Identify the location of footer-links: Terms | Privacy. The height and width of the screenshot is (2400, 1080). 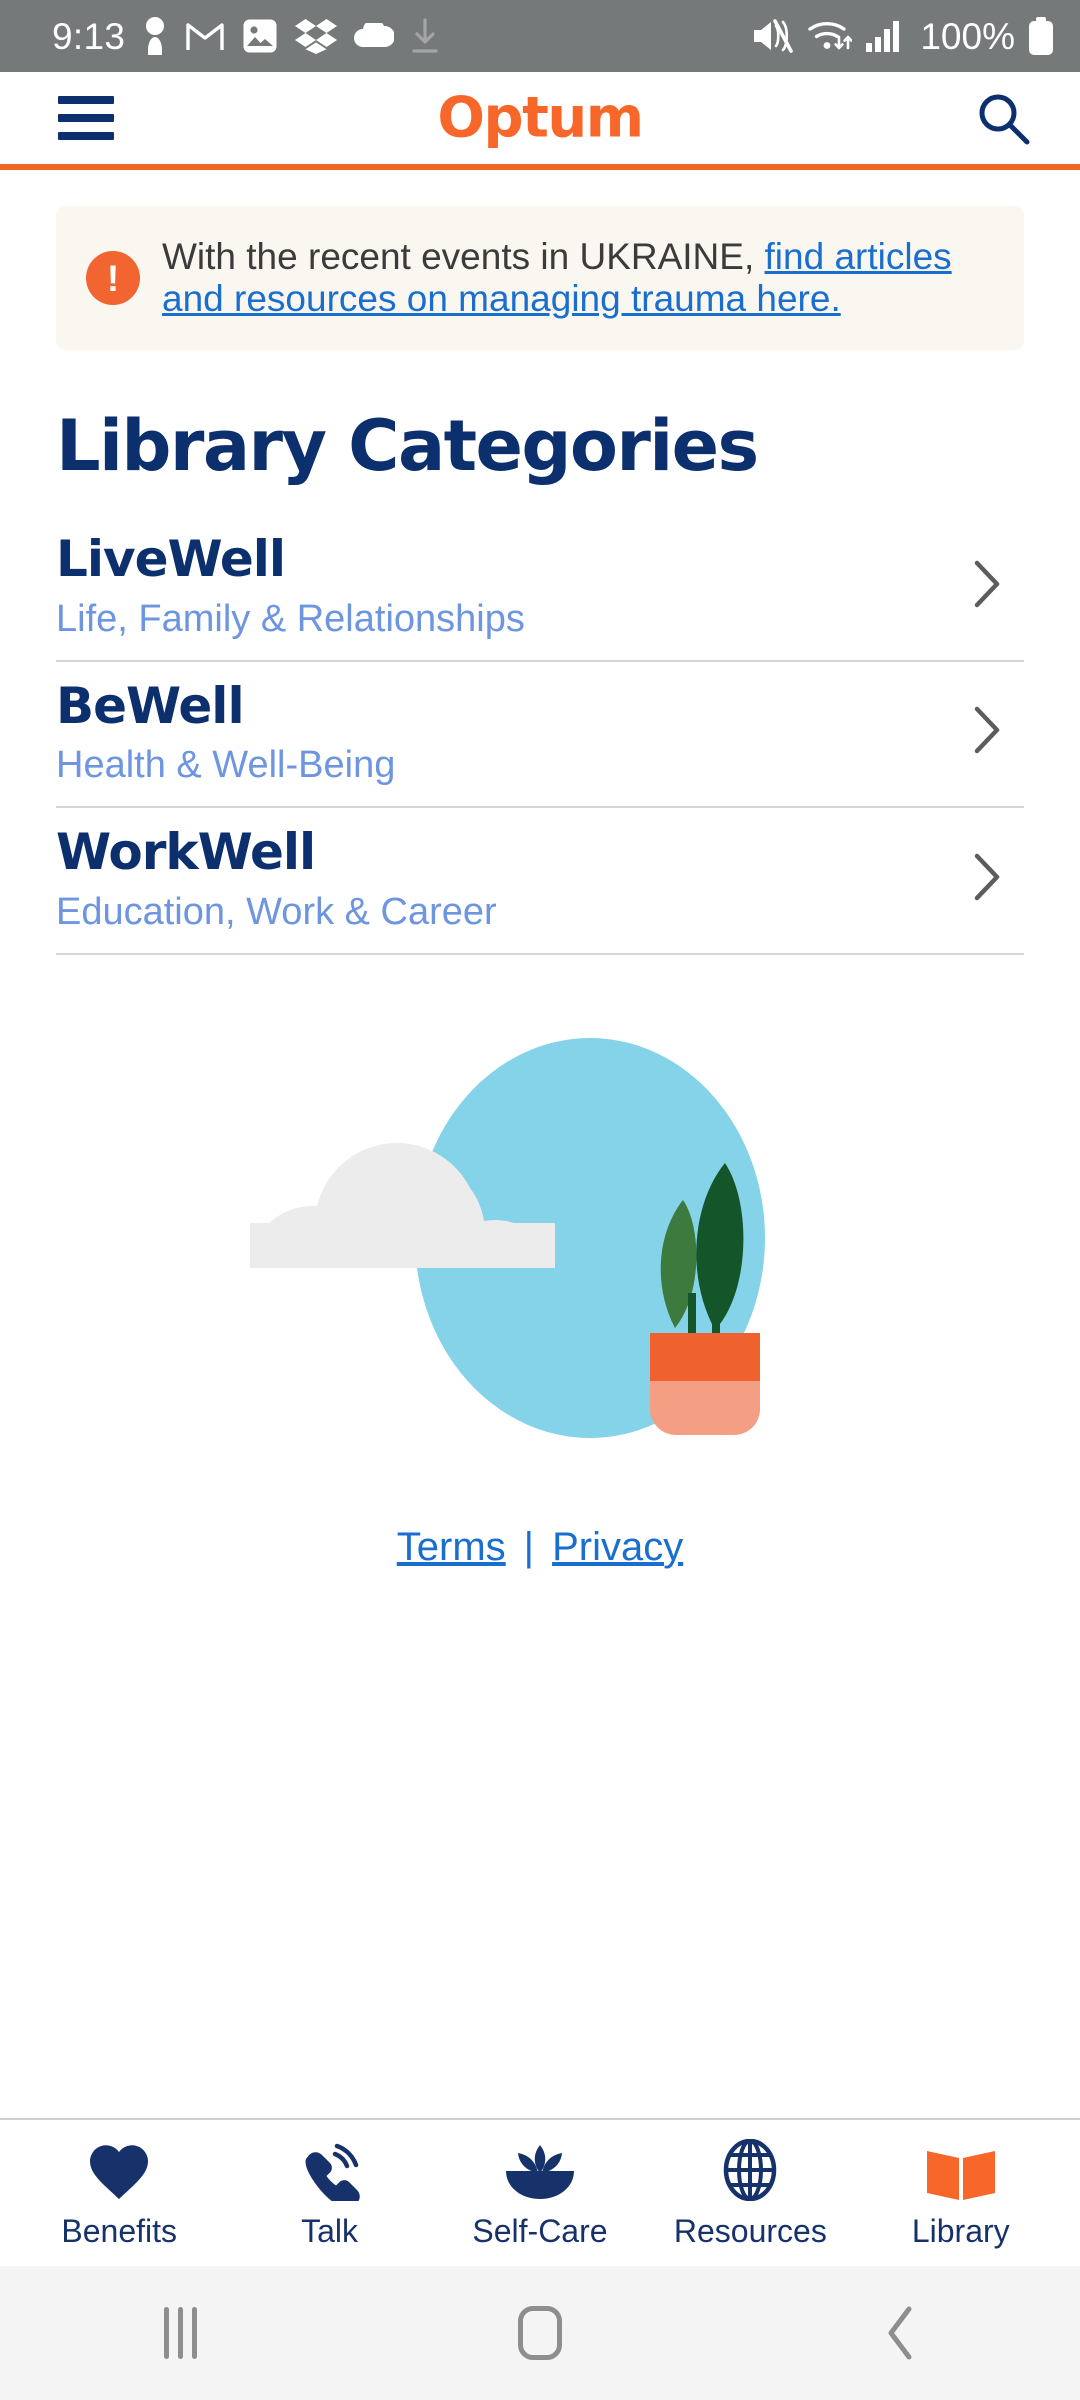
(540, 1559).